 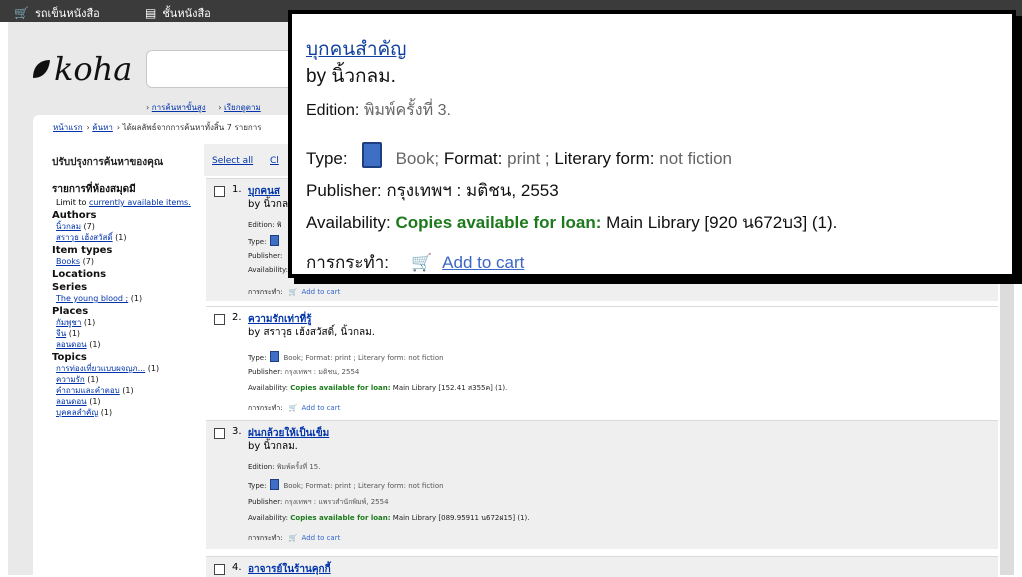 What do you see at coordinates (129, 261) in the screenshot?
I see `facet-item: Books (7)` at bounding box center [129, 261].